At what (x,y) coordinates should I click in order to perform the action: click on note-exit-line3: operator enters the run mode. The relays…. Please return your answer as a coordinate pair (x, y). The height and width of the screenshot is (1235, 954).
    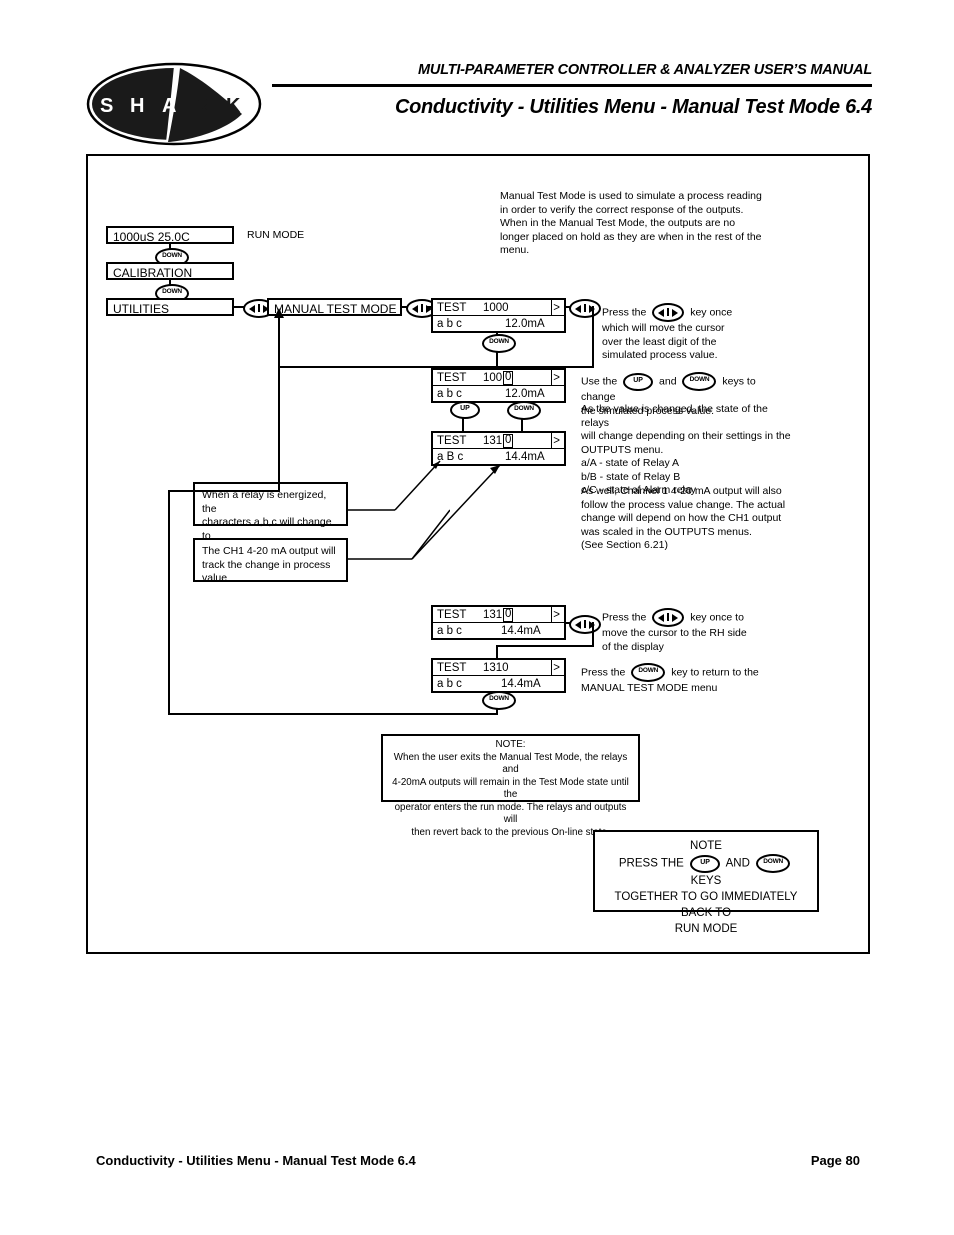
    Looking at the image, I should click on (510, 813).